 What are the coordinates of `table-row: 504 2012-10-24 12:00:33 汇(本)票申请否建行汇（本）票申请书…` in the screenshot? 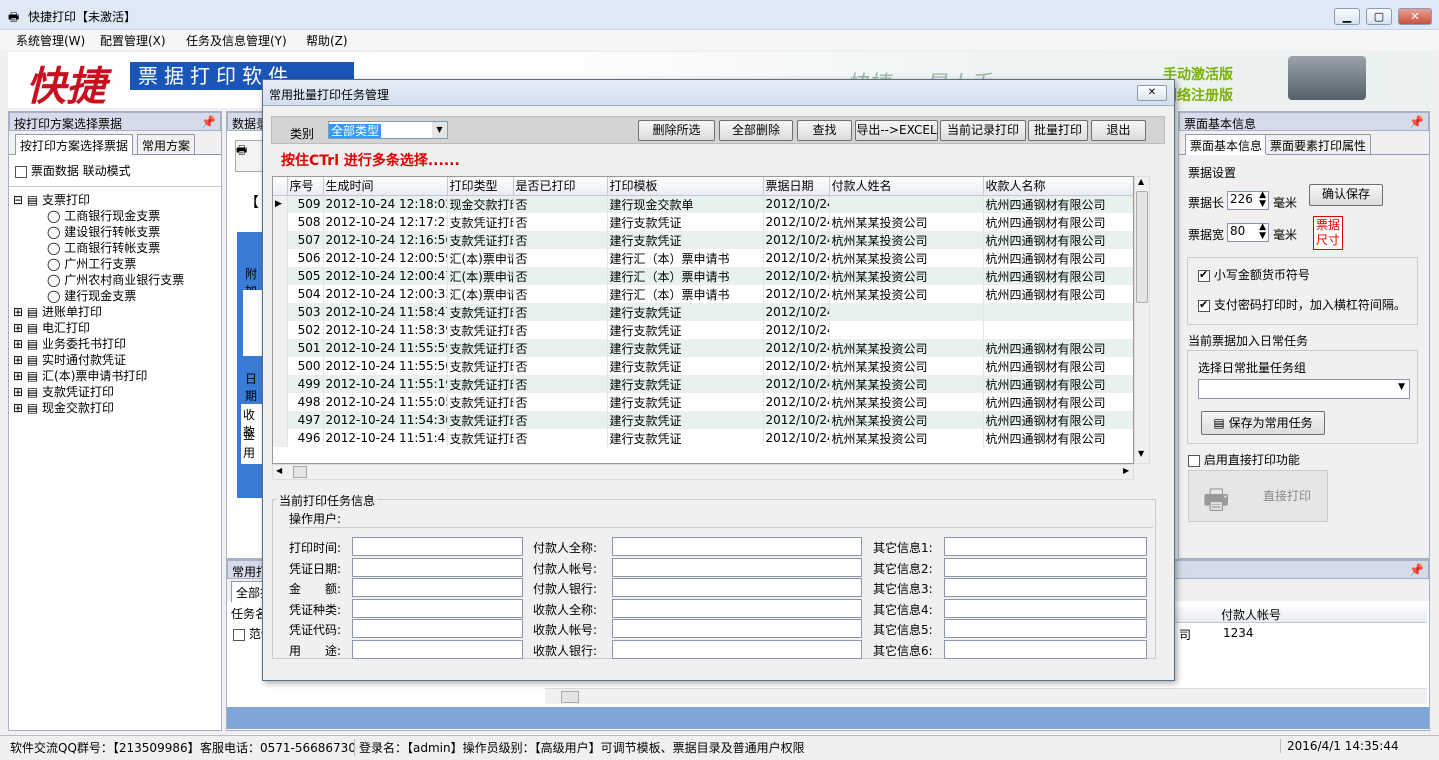 It's located at (703, 294).